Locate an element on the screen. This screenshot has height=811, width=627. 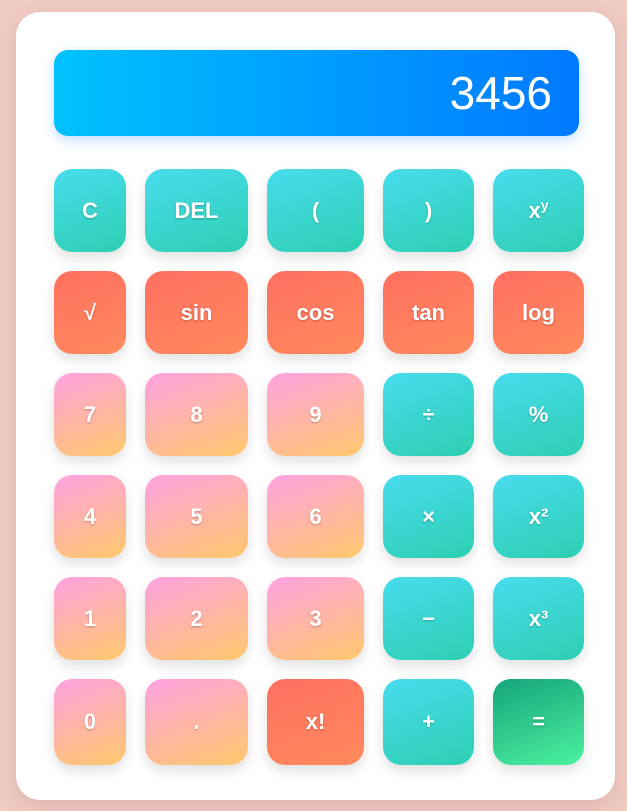
close-paren-button: ) is located at coordinates (428, 210).